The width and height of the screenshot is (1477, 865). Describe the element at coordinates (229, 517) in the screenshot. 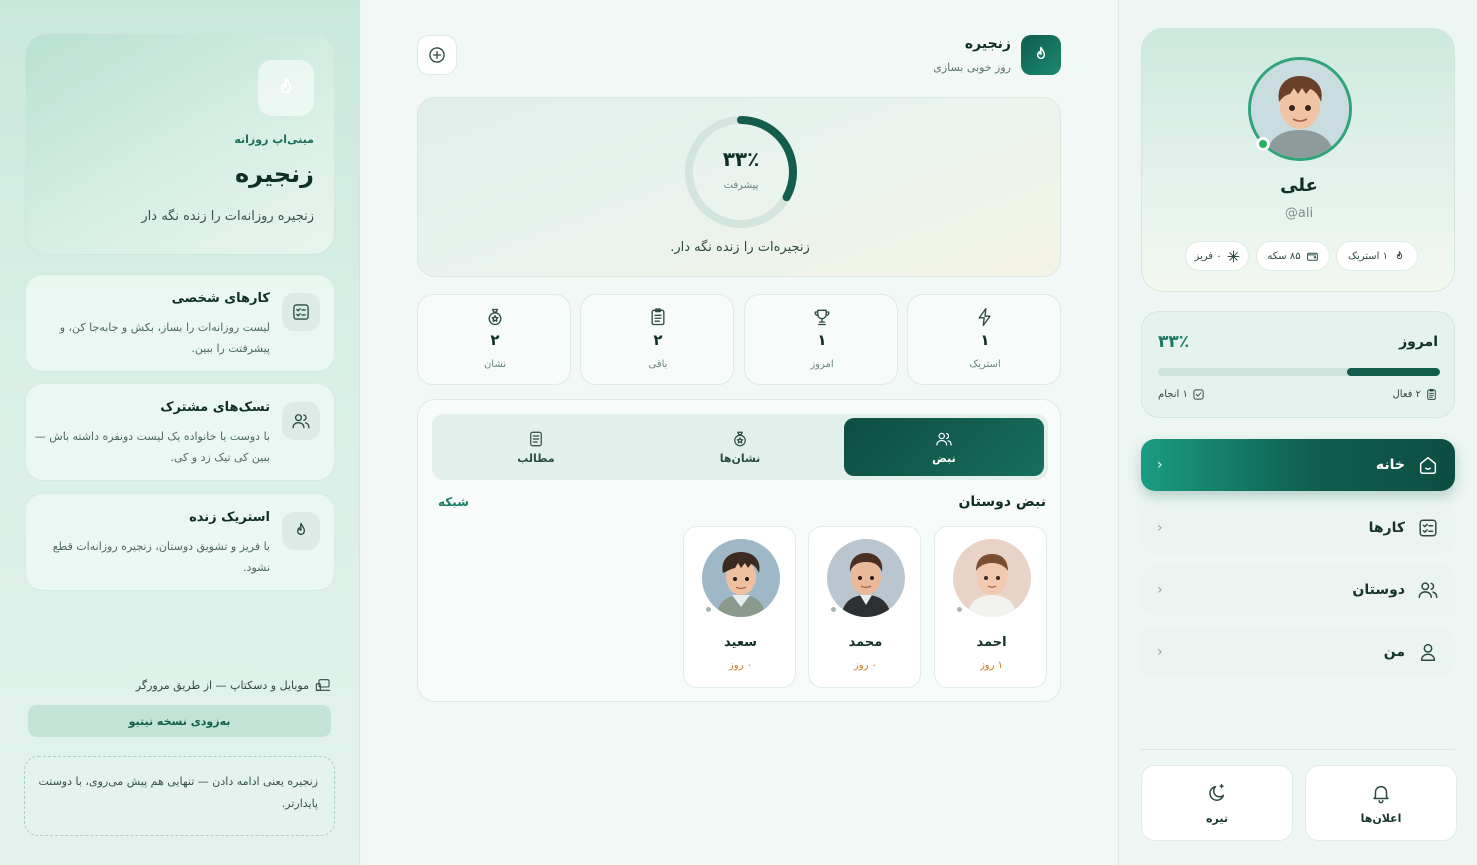

I see `feature-title: استریک زنده` at that location.